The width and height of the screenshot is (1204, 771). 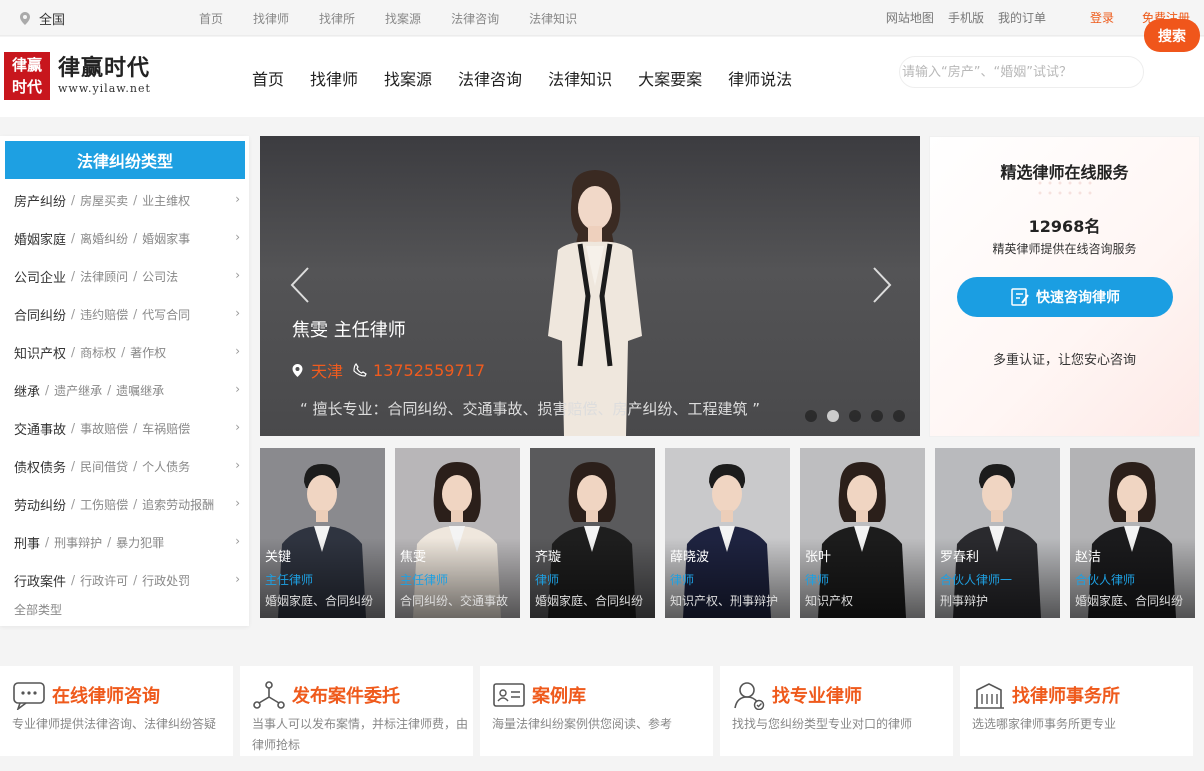 I want to click on category-sub: 个人债务, so click(x=166, y=466).